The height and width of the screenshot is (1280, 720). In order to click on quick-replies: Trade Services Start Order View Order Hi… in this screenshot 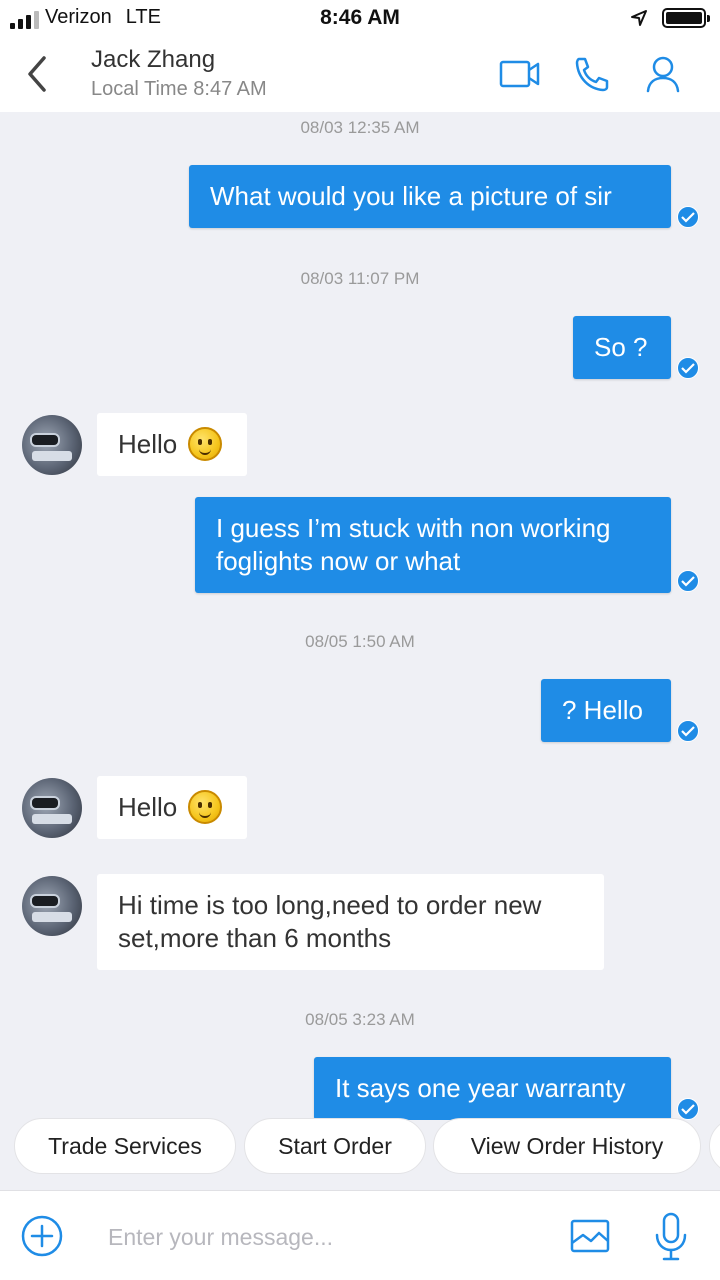, I will do `click(360, 1146)`.